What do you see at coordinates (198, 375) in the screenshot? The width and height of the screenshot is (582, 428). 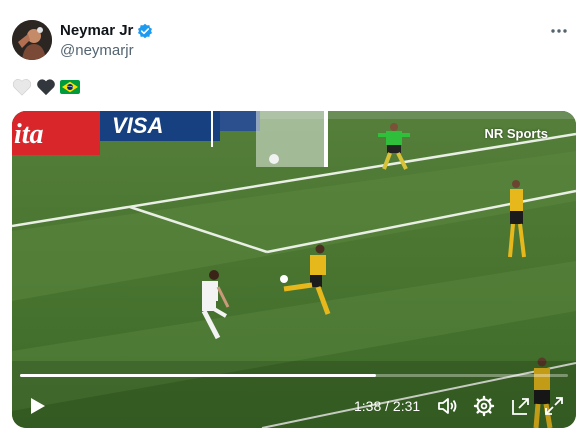 I see `video-progress-fill` at bounding box center [198, 375].